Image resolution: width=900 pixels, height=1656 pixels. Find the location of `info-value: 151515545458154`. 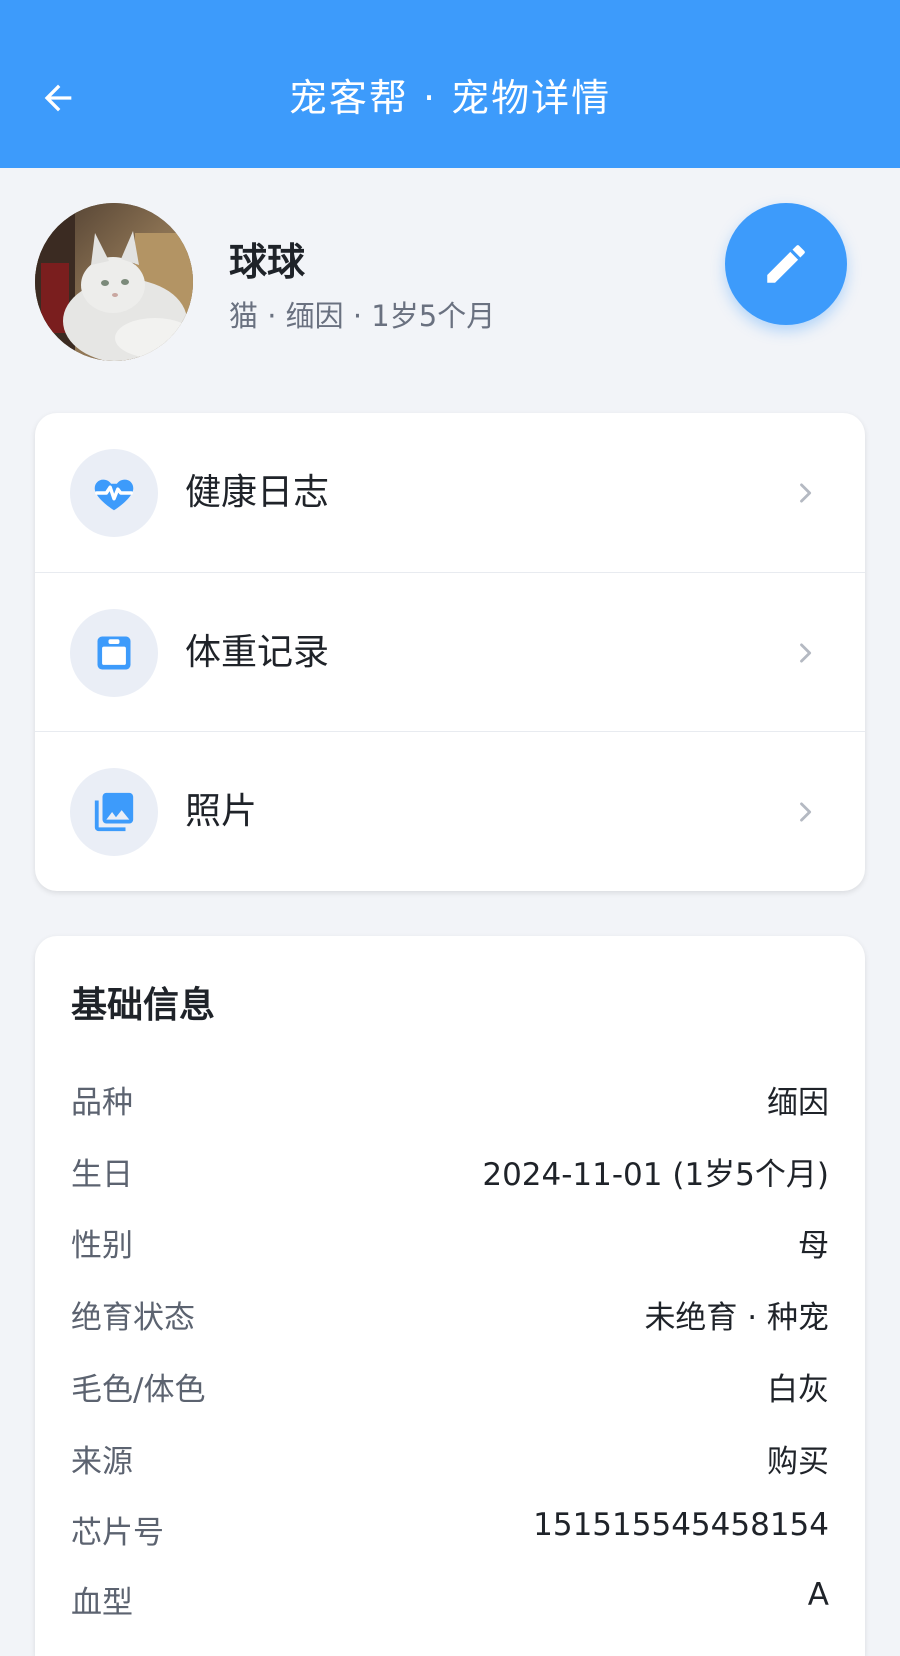

info-value: 151515545458154 is located at coordinates (681, 1525).